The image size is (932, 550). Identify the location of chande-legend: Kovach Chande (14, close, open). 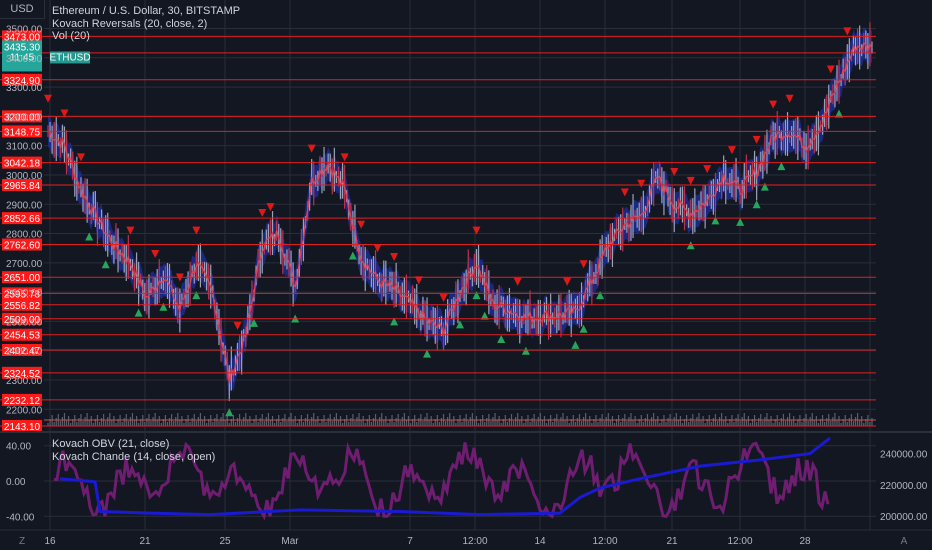
(133, 457).